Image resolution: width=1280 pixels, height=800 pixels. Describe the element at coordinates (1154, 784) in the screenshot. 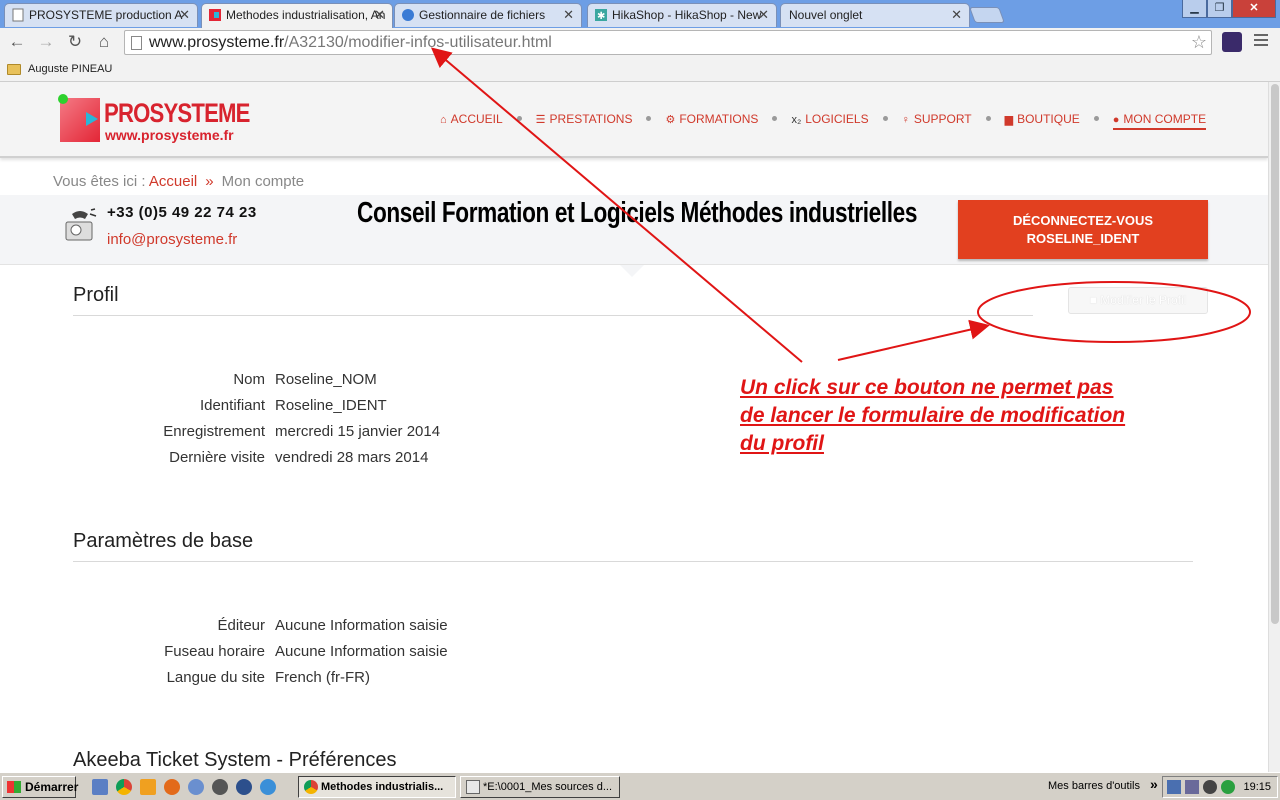

I see `toolbar-chevron-icon: »` at that location.